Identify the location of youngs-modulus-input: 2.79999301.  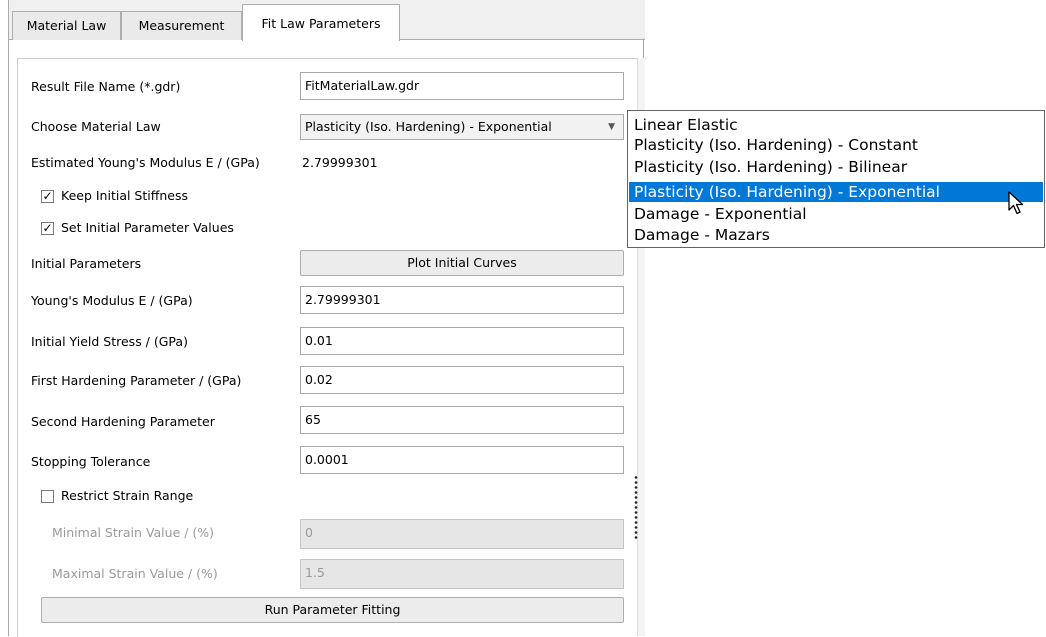
(462, 300).